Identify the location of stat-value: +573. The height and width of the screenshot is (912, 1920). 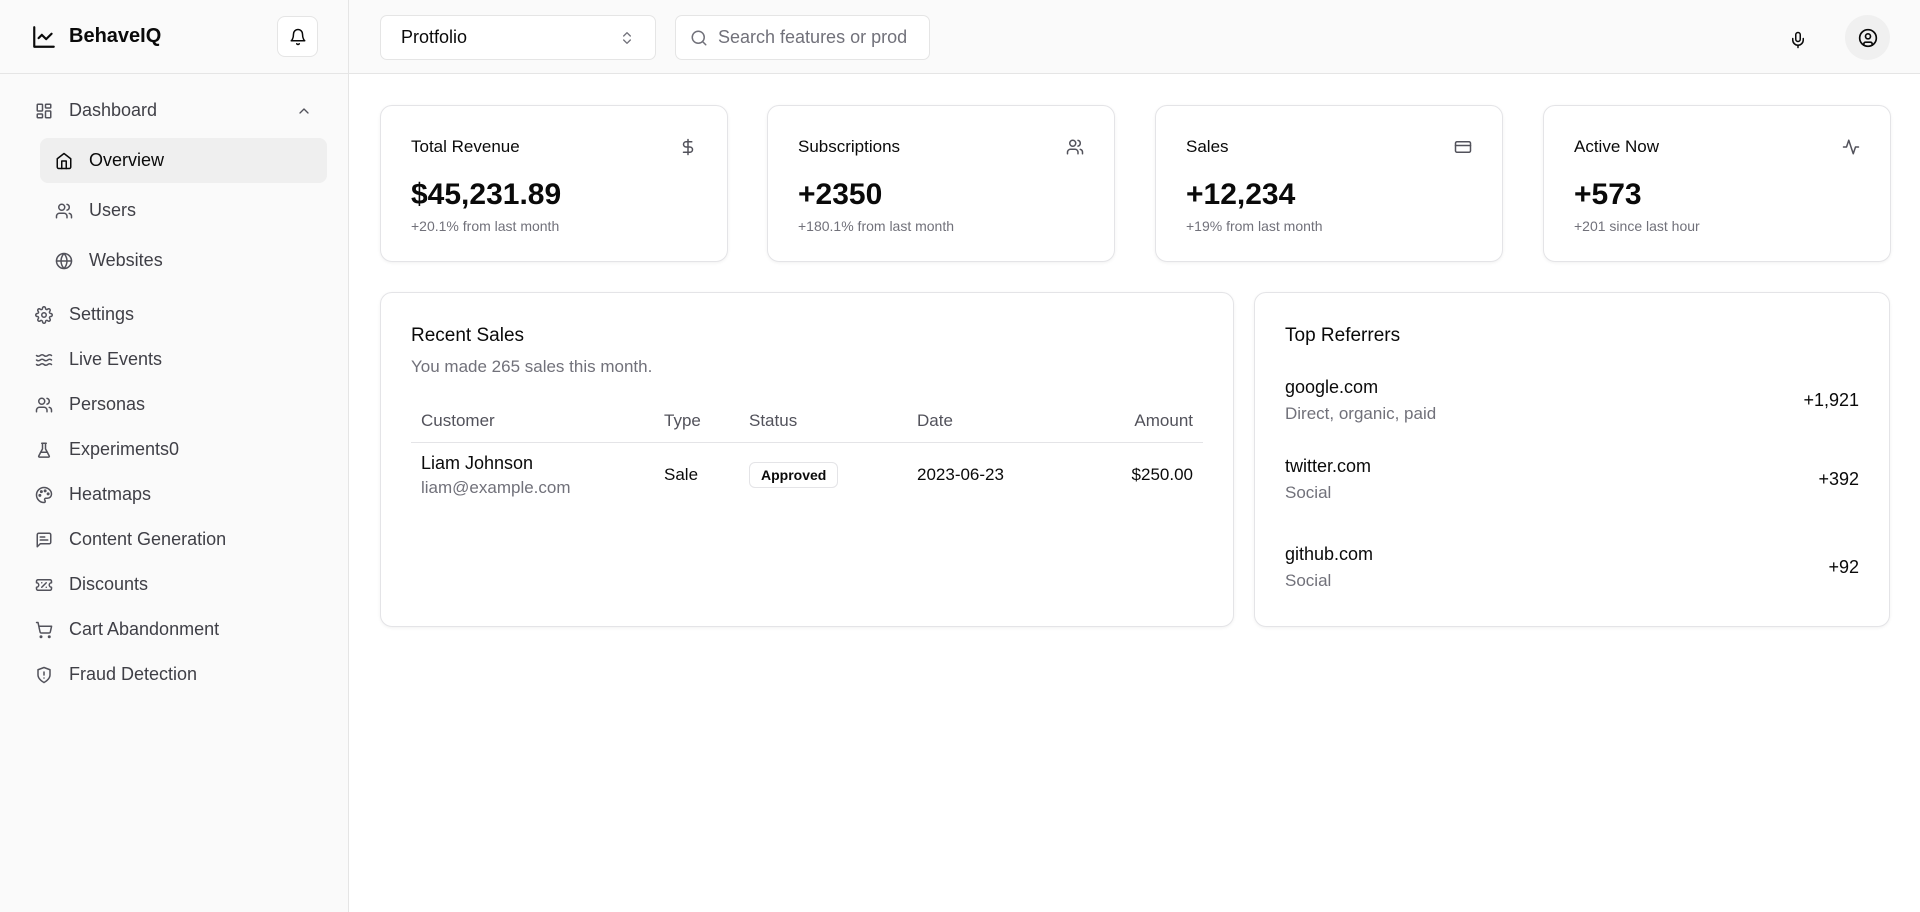
(1608, 194).